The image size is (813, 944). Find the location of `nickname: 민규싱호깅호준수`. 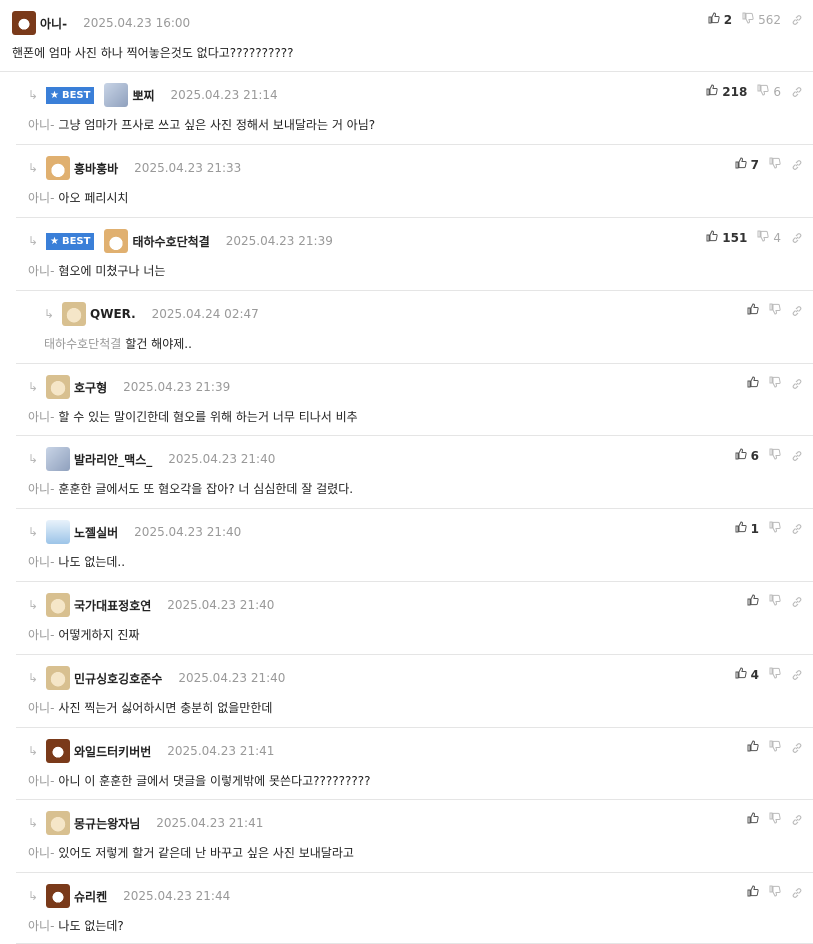

nickname: 민규싱호깅호준수 is located at coordinates (118, 678).